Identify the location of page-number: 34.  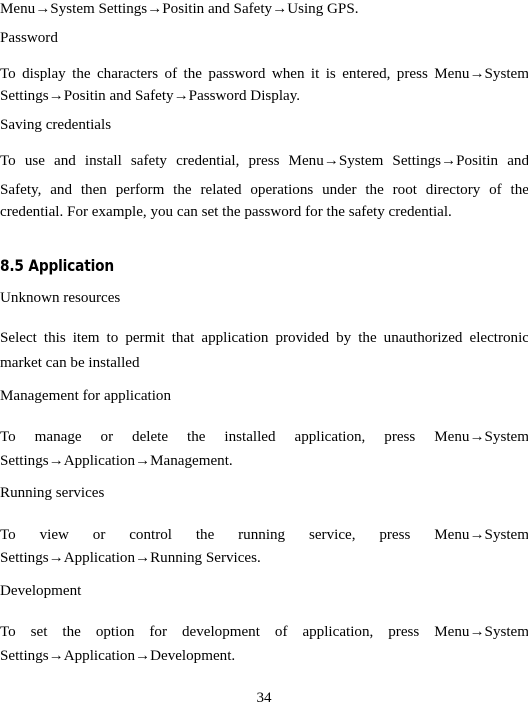
(264, 698).